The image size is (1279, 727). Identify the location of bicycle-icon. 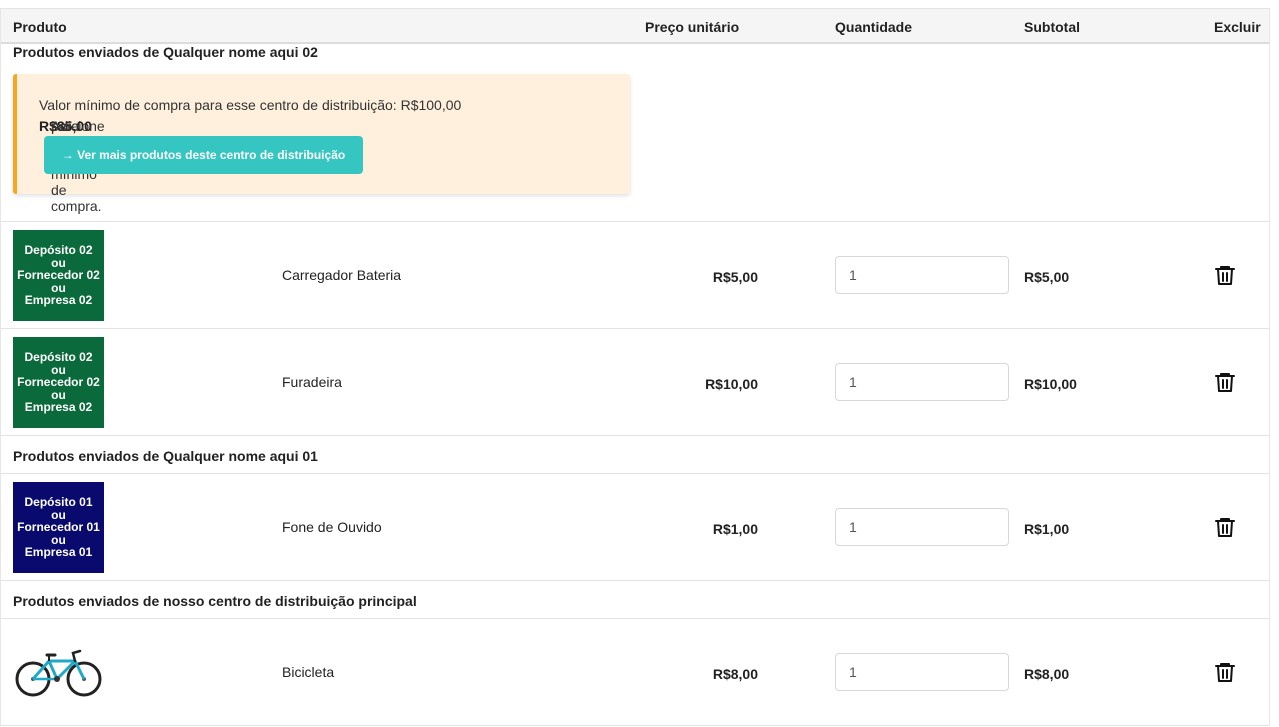
(58, 672).